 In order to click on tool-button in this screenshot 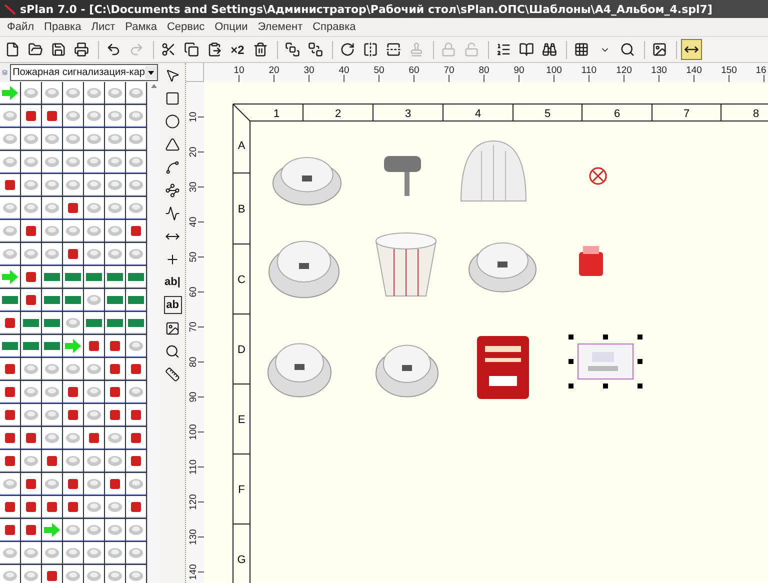, I will do `click(173, 121)`.